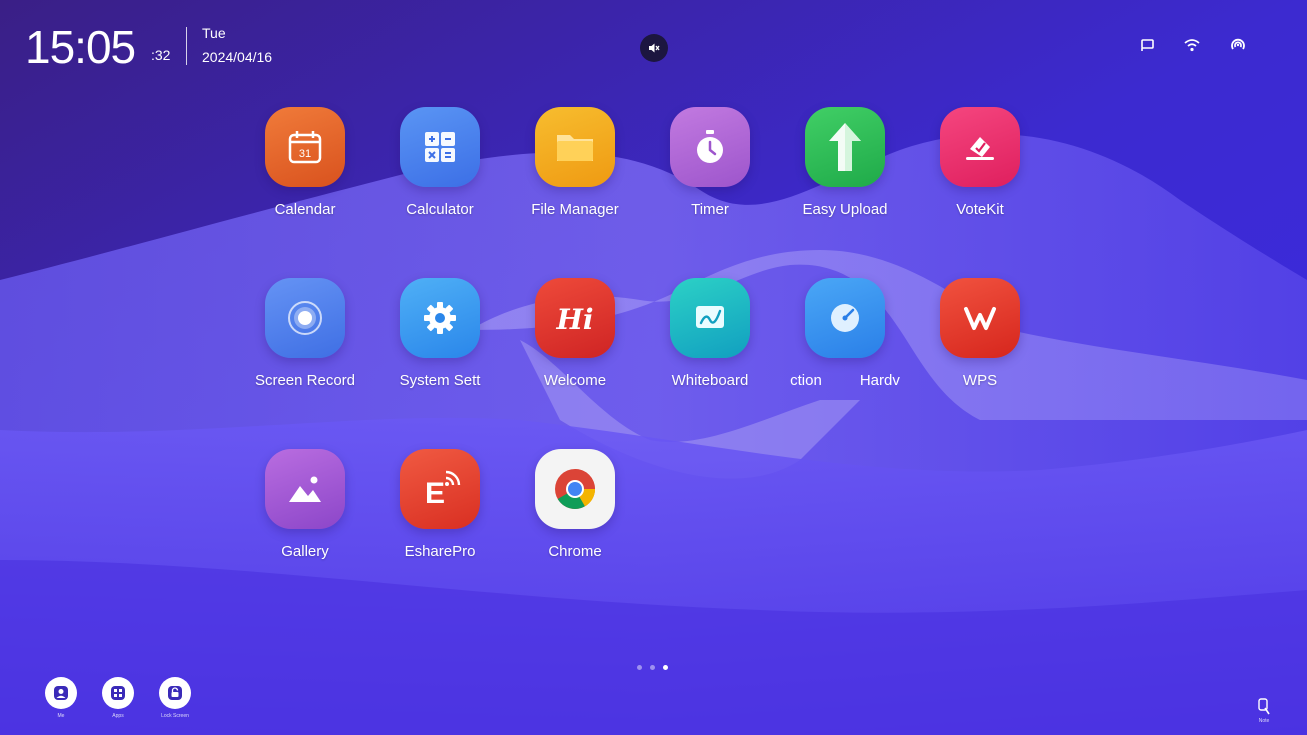 This screenshot has width=1307, height=735. I want to click on record-icon, so click(305, 318).